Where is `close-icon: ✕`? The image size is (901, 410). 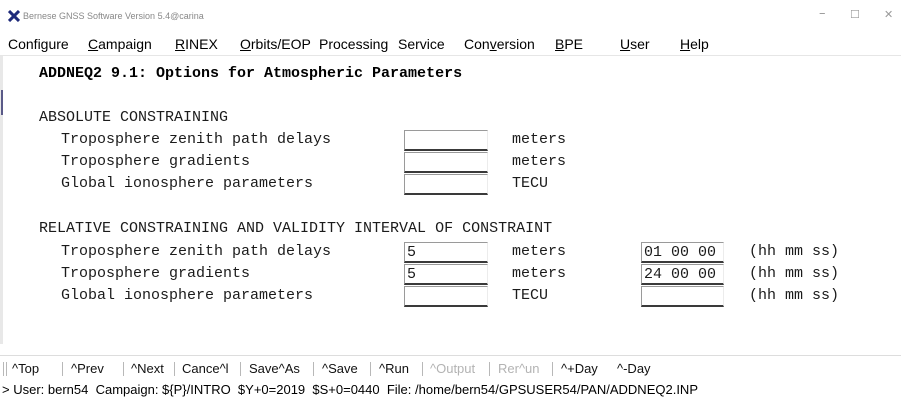
close-icon: ✕ is located at coordinates (888, 14).